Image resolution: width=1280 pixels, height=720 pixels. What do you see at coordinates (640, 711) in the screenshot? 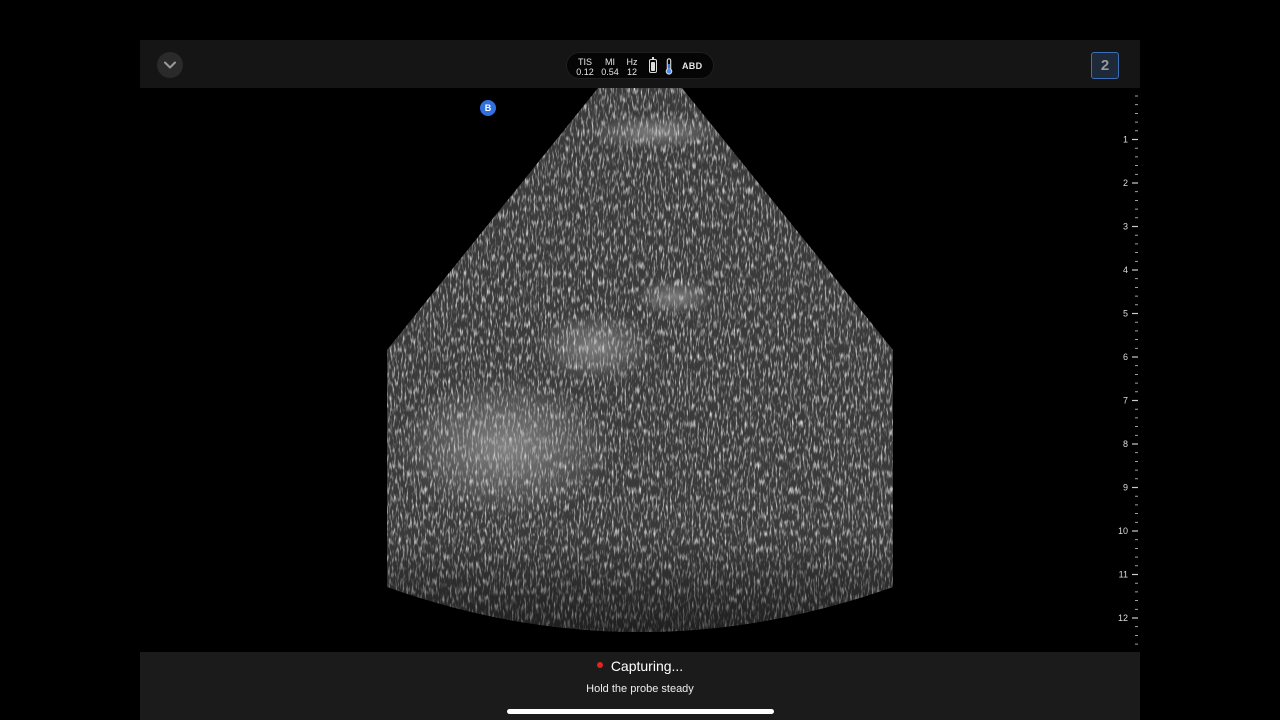
I see `home-indicator` at bounding box center [640, 711].